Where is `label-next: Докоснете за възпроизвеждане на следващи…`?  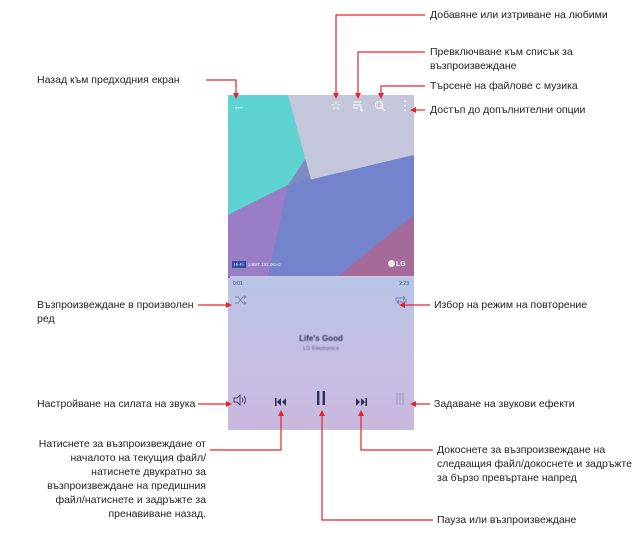 label-next: Докоснете за възпроизвеждане на следващи… is located at coordinates (534, 464).